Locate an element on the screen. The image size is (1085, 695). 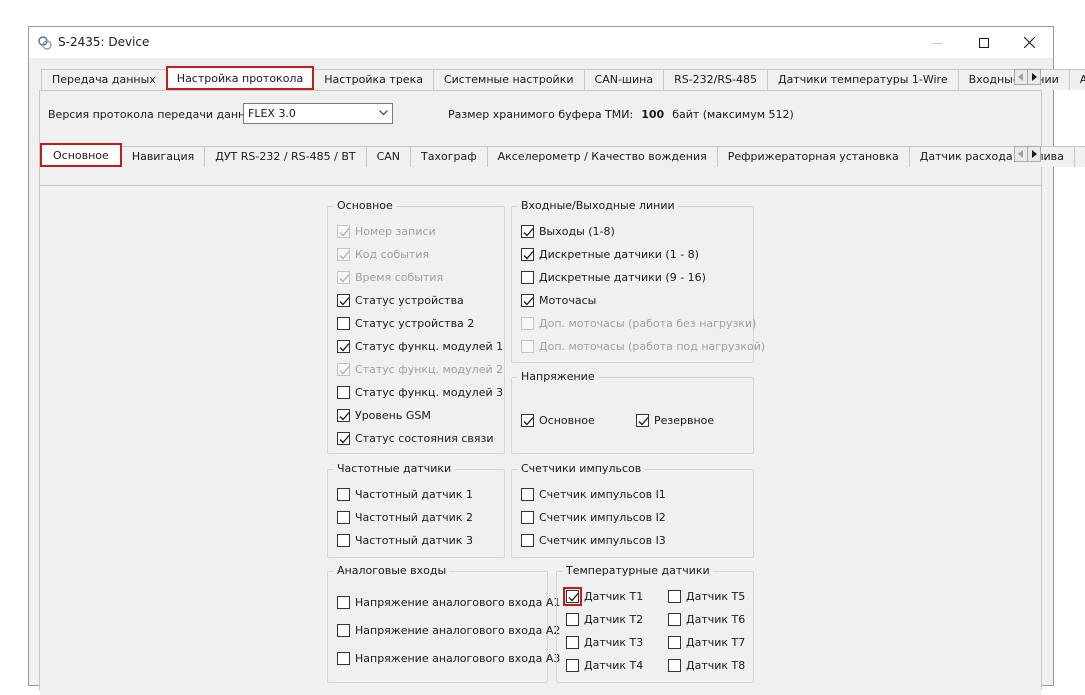
checkbox-io-1: Выходы (1-8) is located at coordinates (568, 231).